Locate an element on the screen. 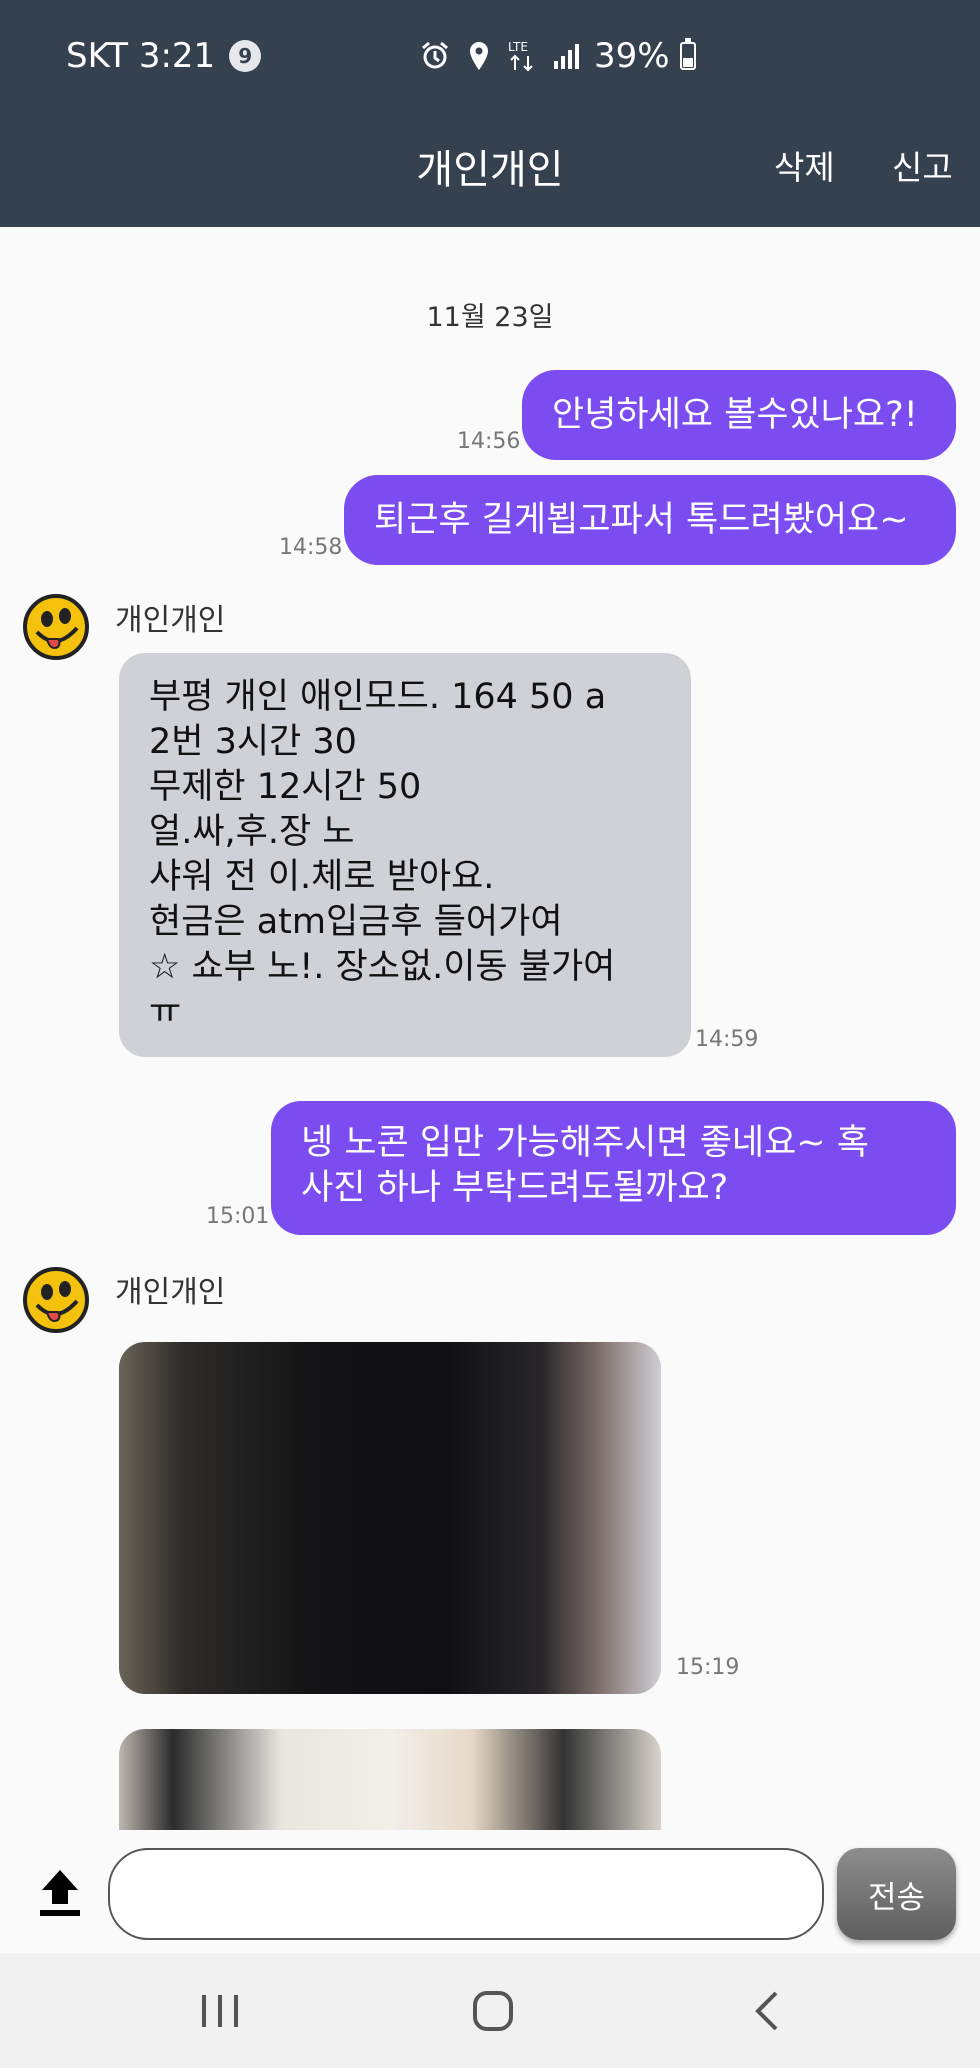  alarm-icon is located at coordinates (435, 56).